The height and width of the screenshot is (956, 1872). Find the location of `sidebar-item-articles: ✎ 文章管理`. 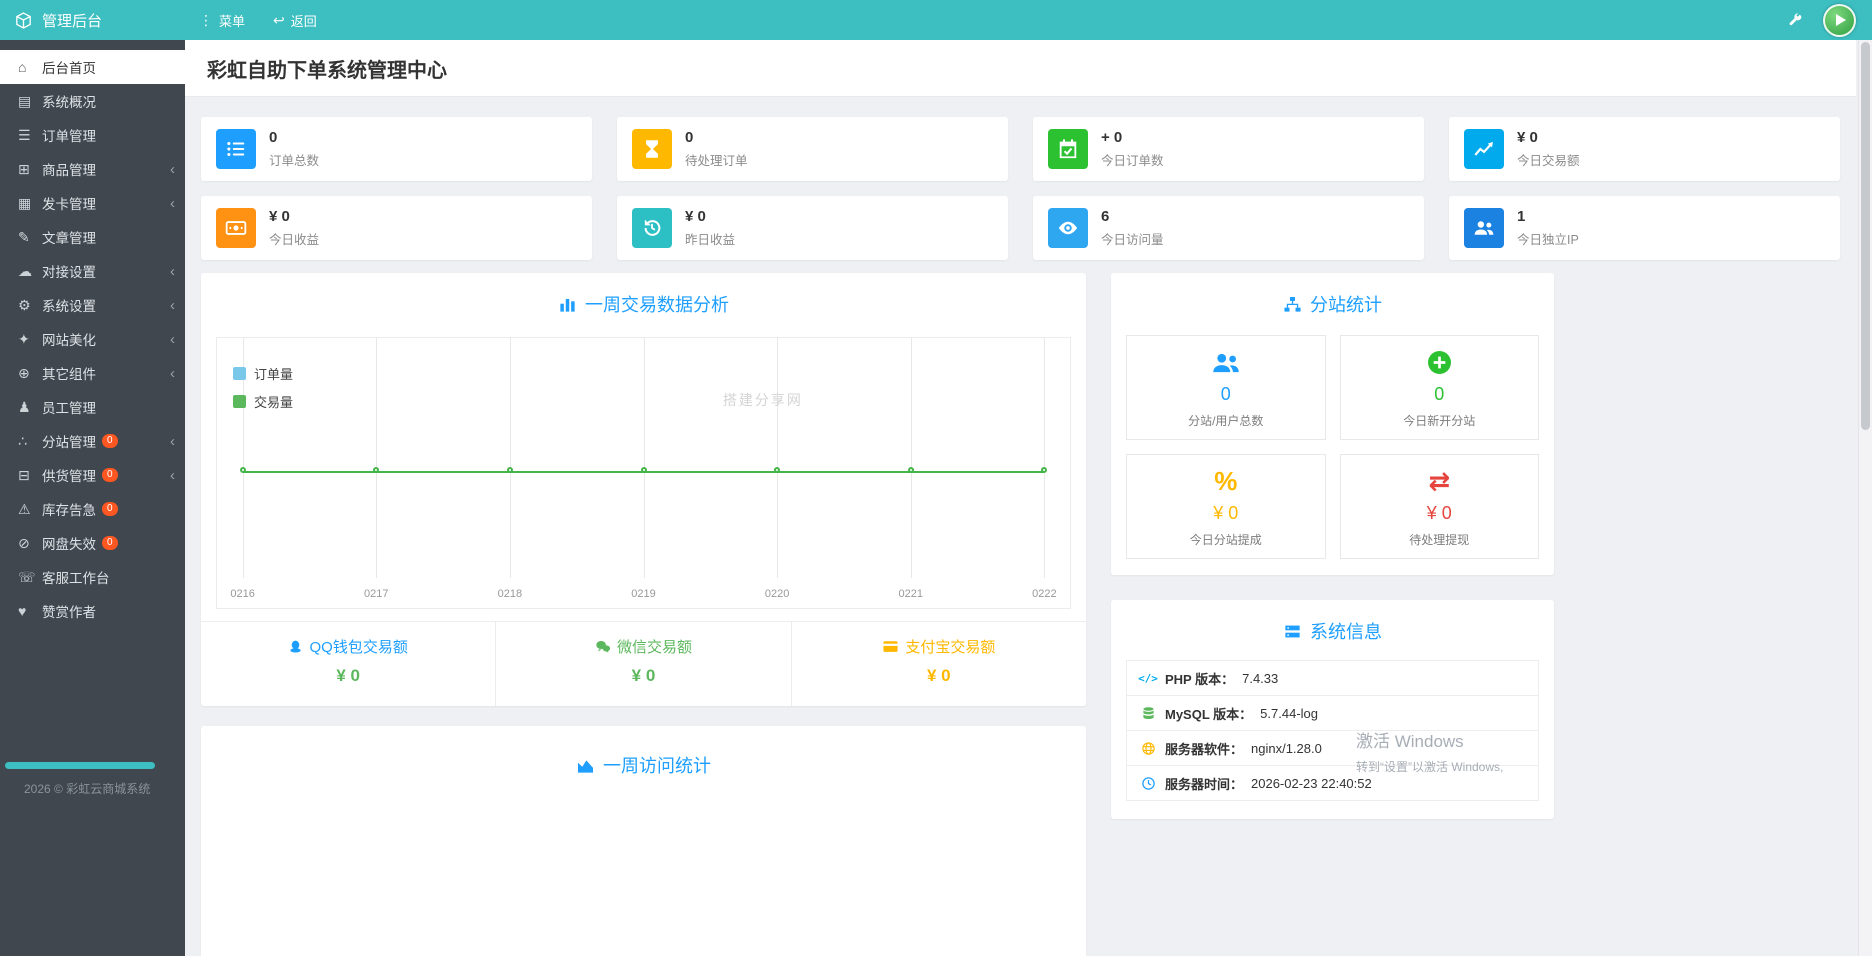

sidebar-item-articles: ✎ 文章管理 is located at coordinates (92, 237).